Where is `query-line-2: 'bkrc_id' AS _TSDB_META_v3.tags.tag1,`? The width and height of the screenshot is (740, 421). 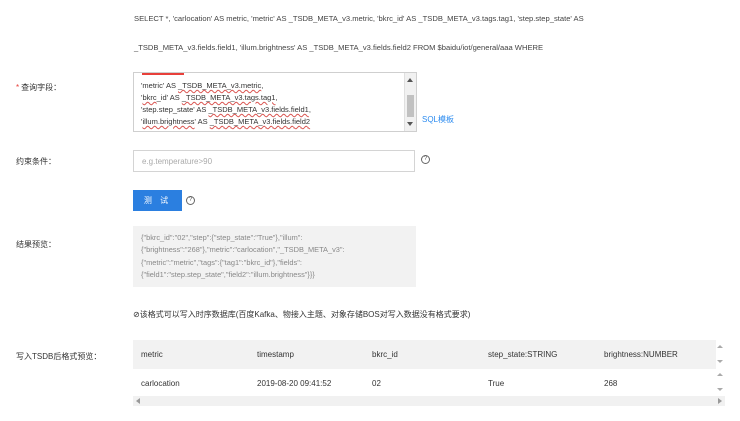
query-line-2: 'bkrc_id' AS _TSDB_META_v3.tags.tag1, is located at coordinates (209, 97).